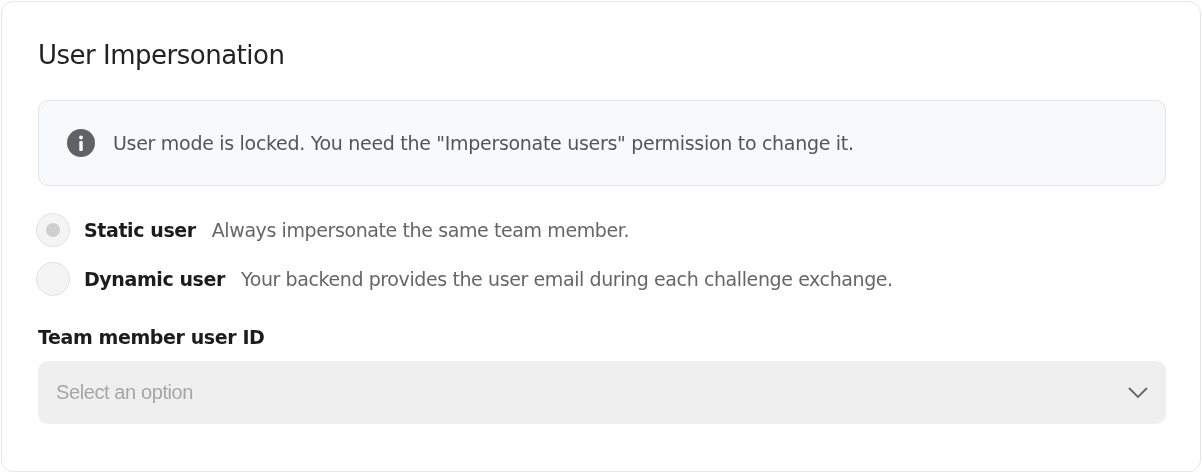 The width and height of the screenshot is (1202, 474). What do you see at coordinates (1138, 392) in the screenshot?
I see `chevron-down-icon` at bounding box center [1138, 392].